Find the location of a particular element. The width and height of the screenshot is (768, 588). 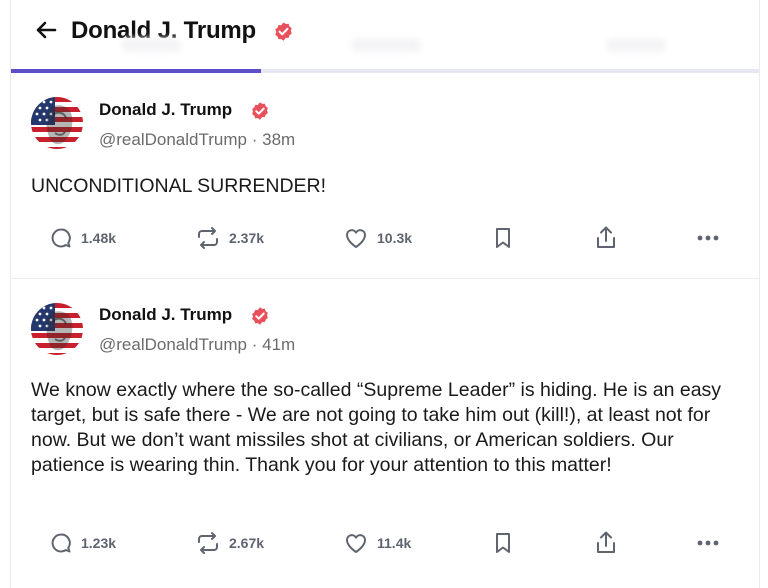

post-text: UNCONDITIONAL SURRENDER! is located at coordinates (179, 186).